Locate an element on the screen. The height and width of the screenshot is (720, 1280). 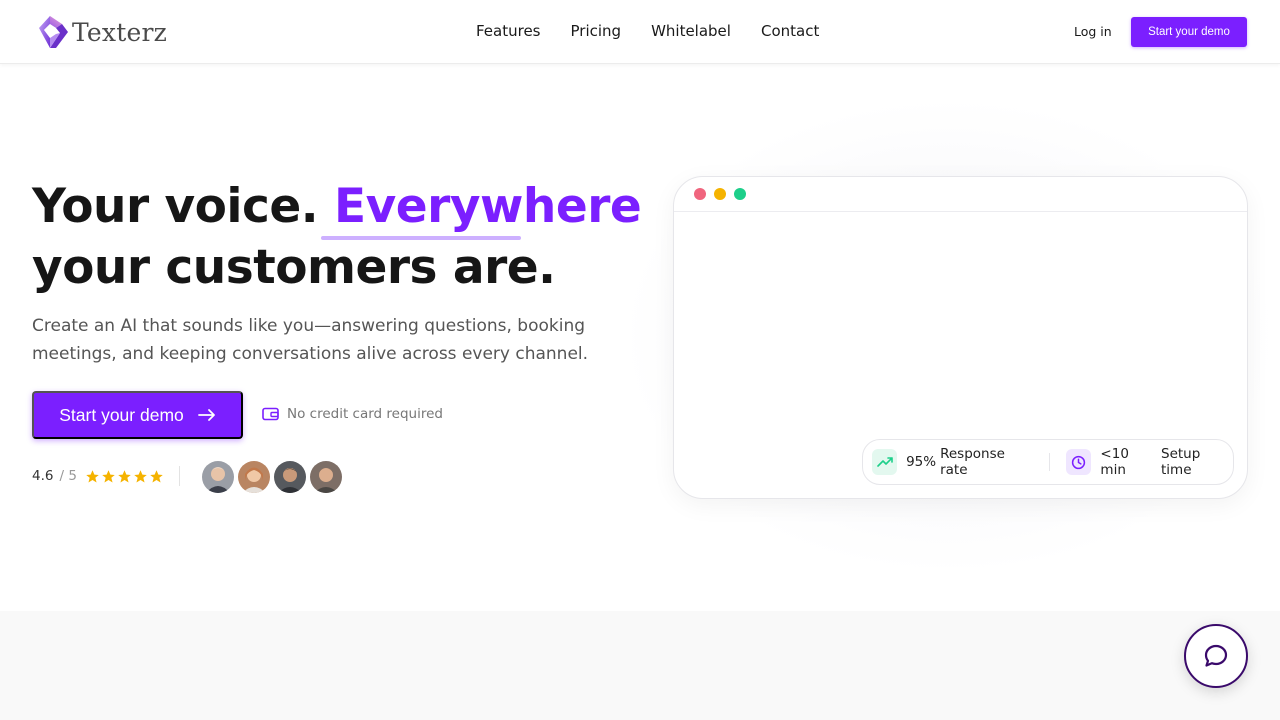
stat-response-rate: 95% Response rate is located at coordinates (952, 462).